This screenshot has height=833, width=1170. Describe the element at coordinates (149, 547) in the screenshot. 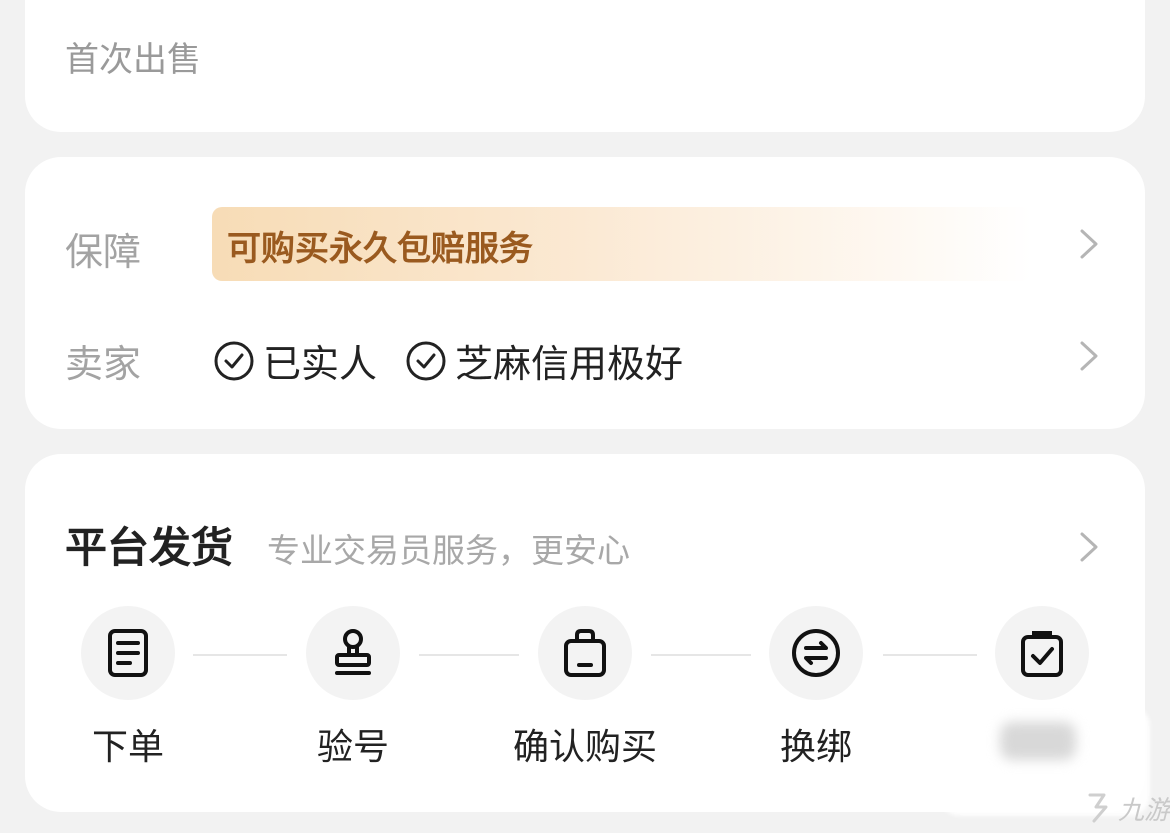

I see `shipping-title: 平台发货` at that location.